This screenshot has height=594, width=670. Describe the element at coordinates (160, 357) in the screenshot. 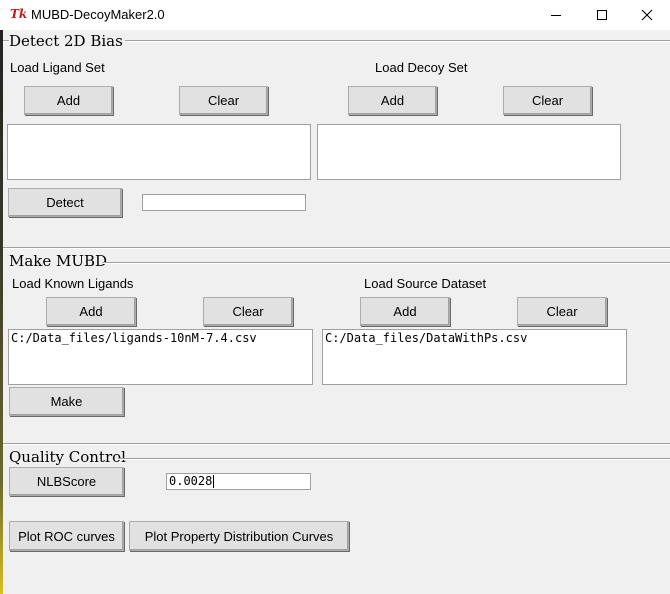

I see `known-ligands-listbox: C:/Data_files/ligands-10nM-7.4.csv` at that location.